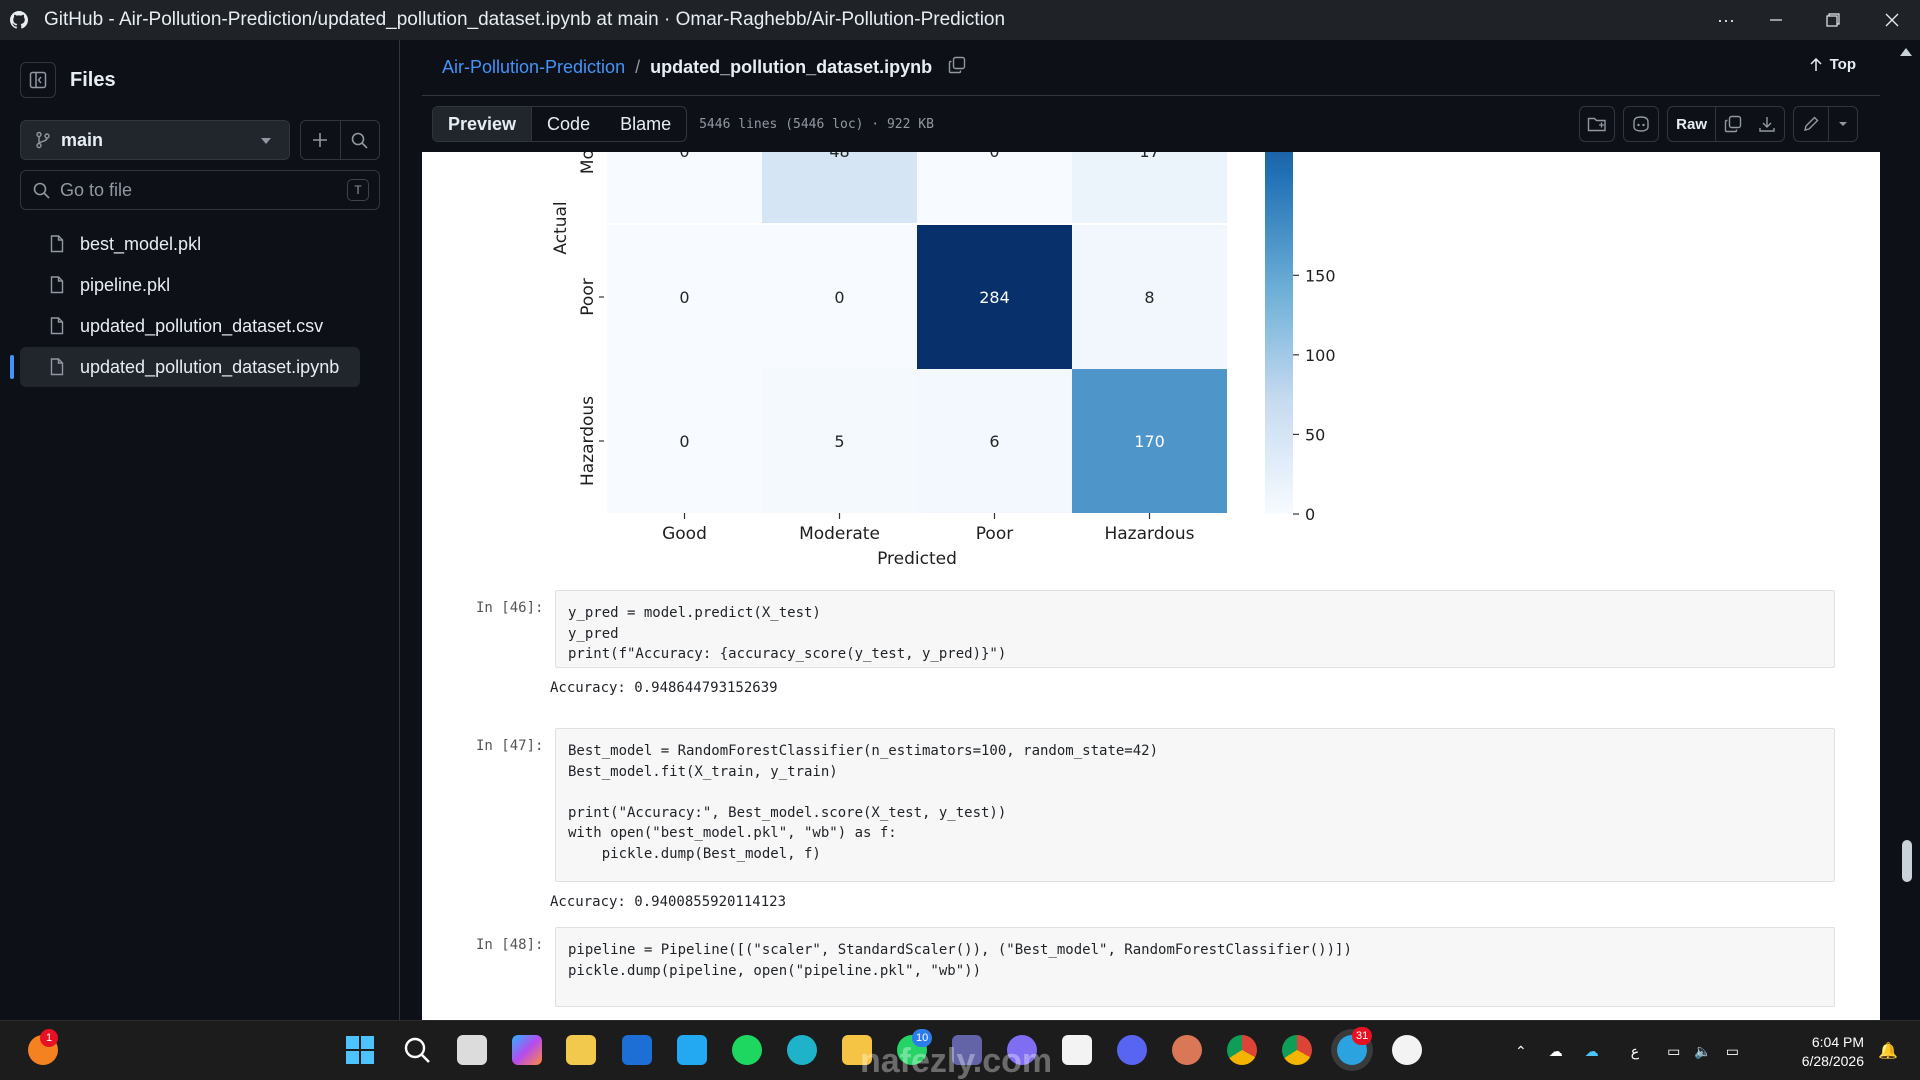 The image size is (1920, 1080). I want to click on go-to-file-placeholder: Go to file, so click(96, 189).